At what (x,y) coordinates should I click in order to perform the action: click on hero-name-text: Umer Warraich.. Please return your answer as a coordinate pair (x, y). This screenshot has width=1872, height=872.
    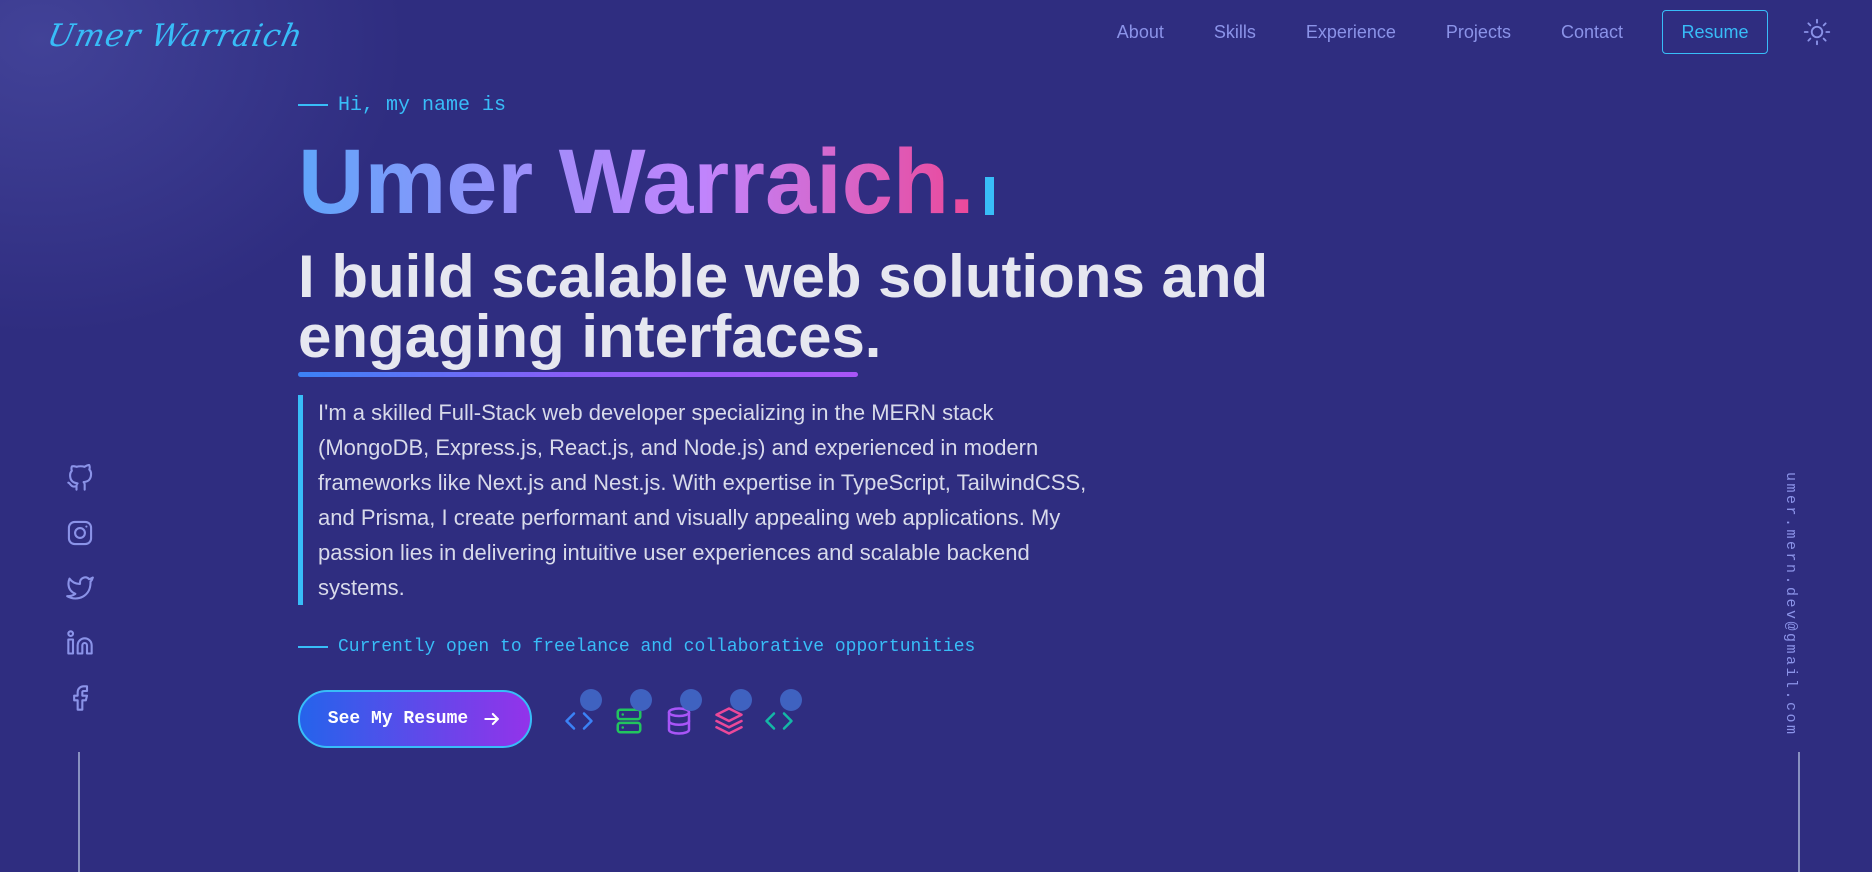
    Looking at the image, I should click on (636, 182).